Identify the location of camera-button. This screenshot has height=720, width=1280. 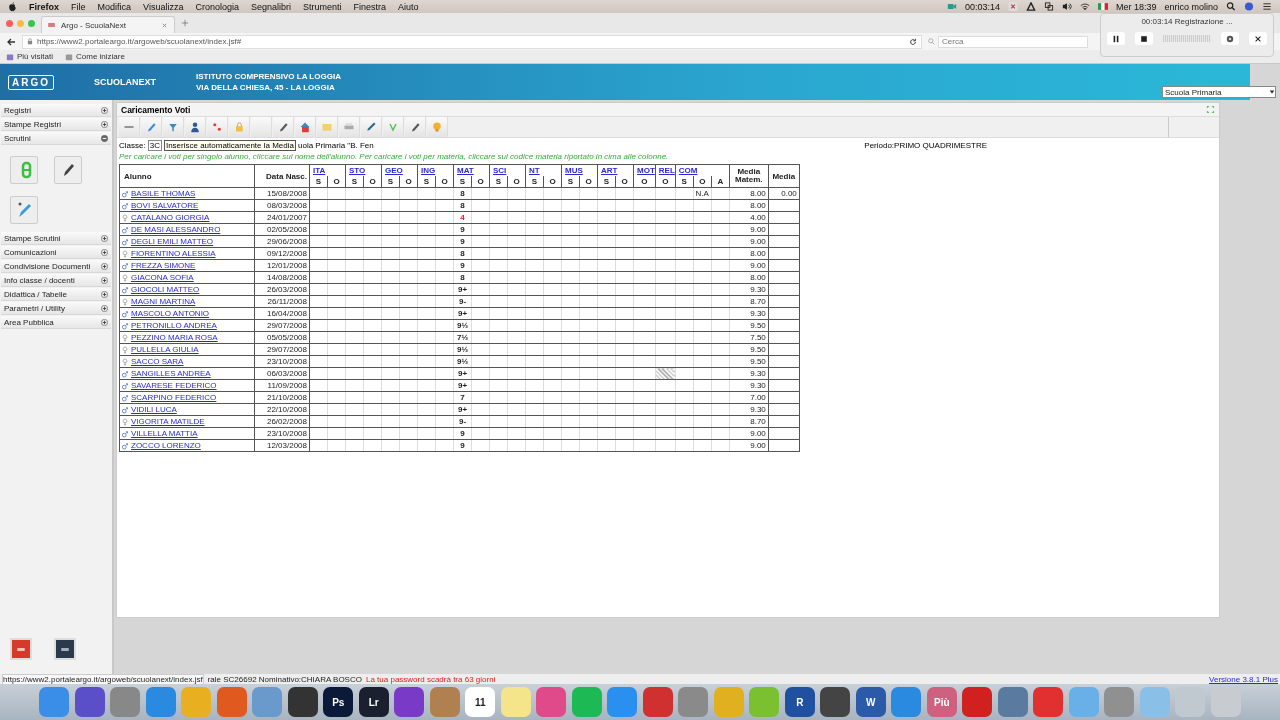
(1230, 38).